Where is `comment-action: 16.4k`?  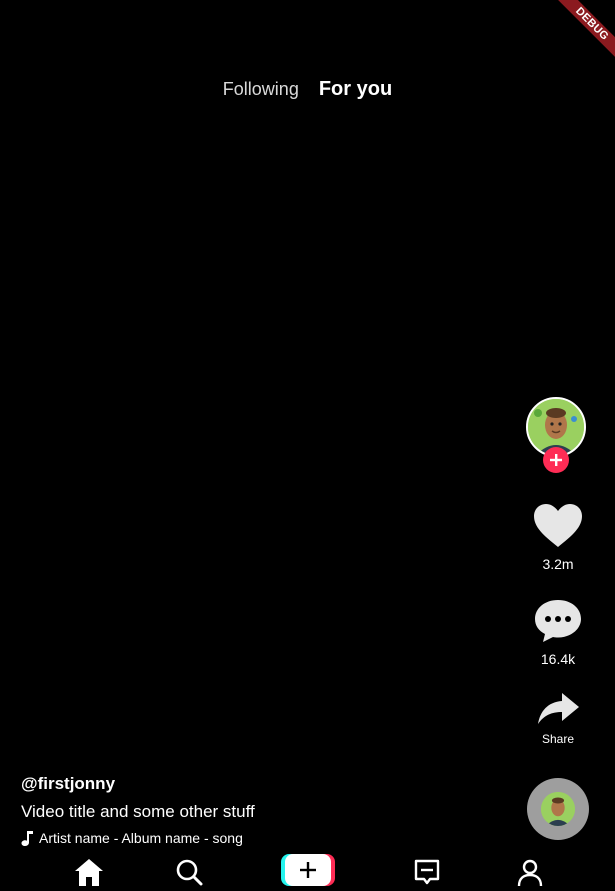
comment-action: 16.4k is located at coordinates (558, 632).